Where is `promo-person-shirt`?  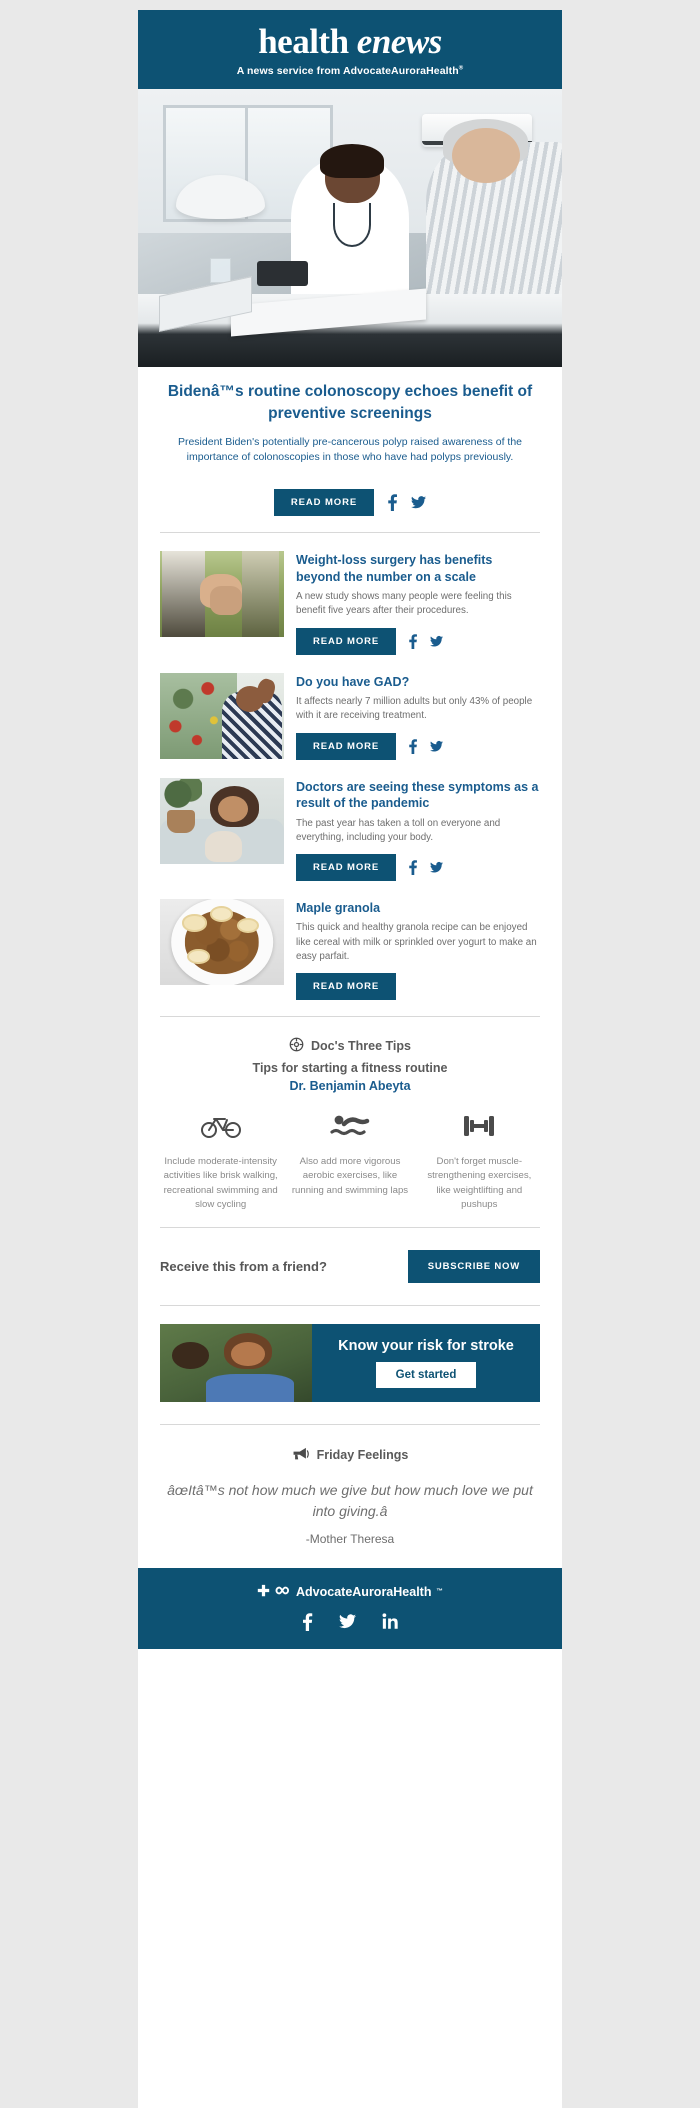 promo-person-shirt is located at coordinates (249, 1387).